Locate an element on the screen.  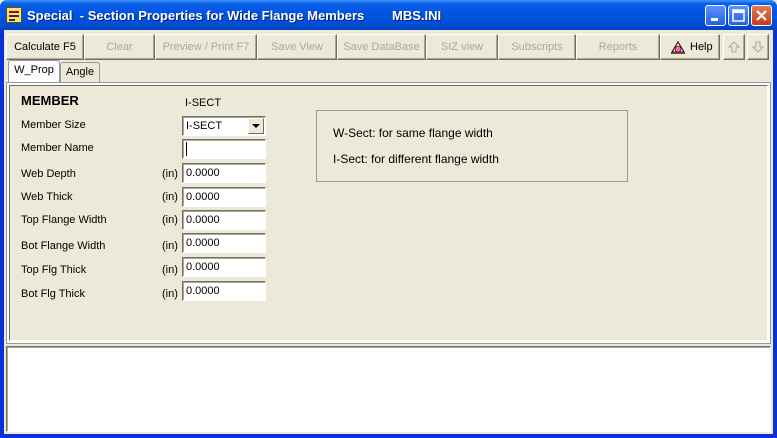
top-flg-thick-label: Top Flg Thick is located at coordinates (54, 270).